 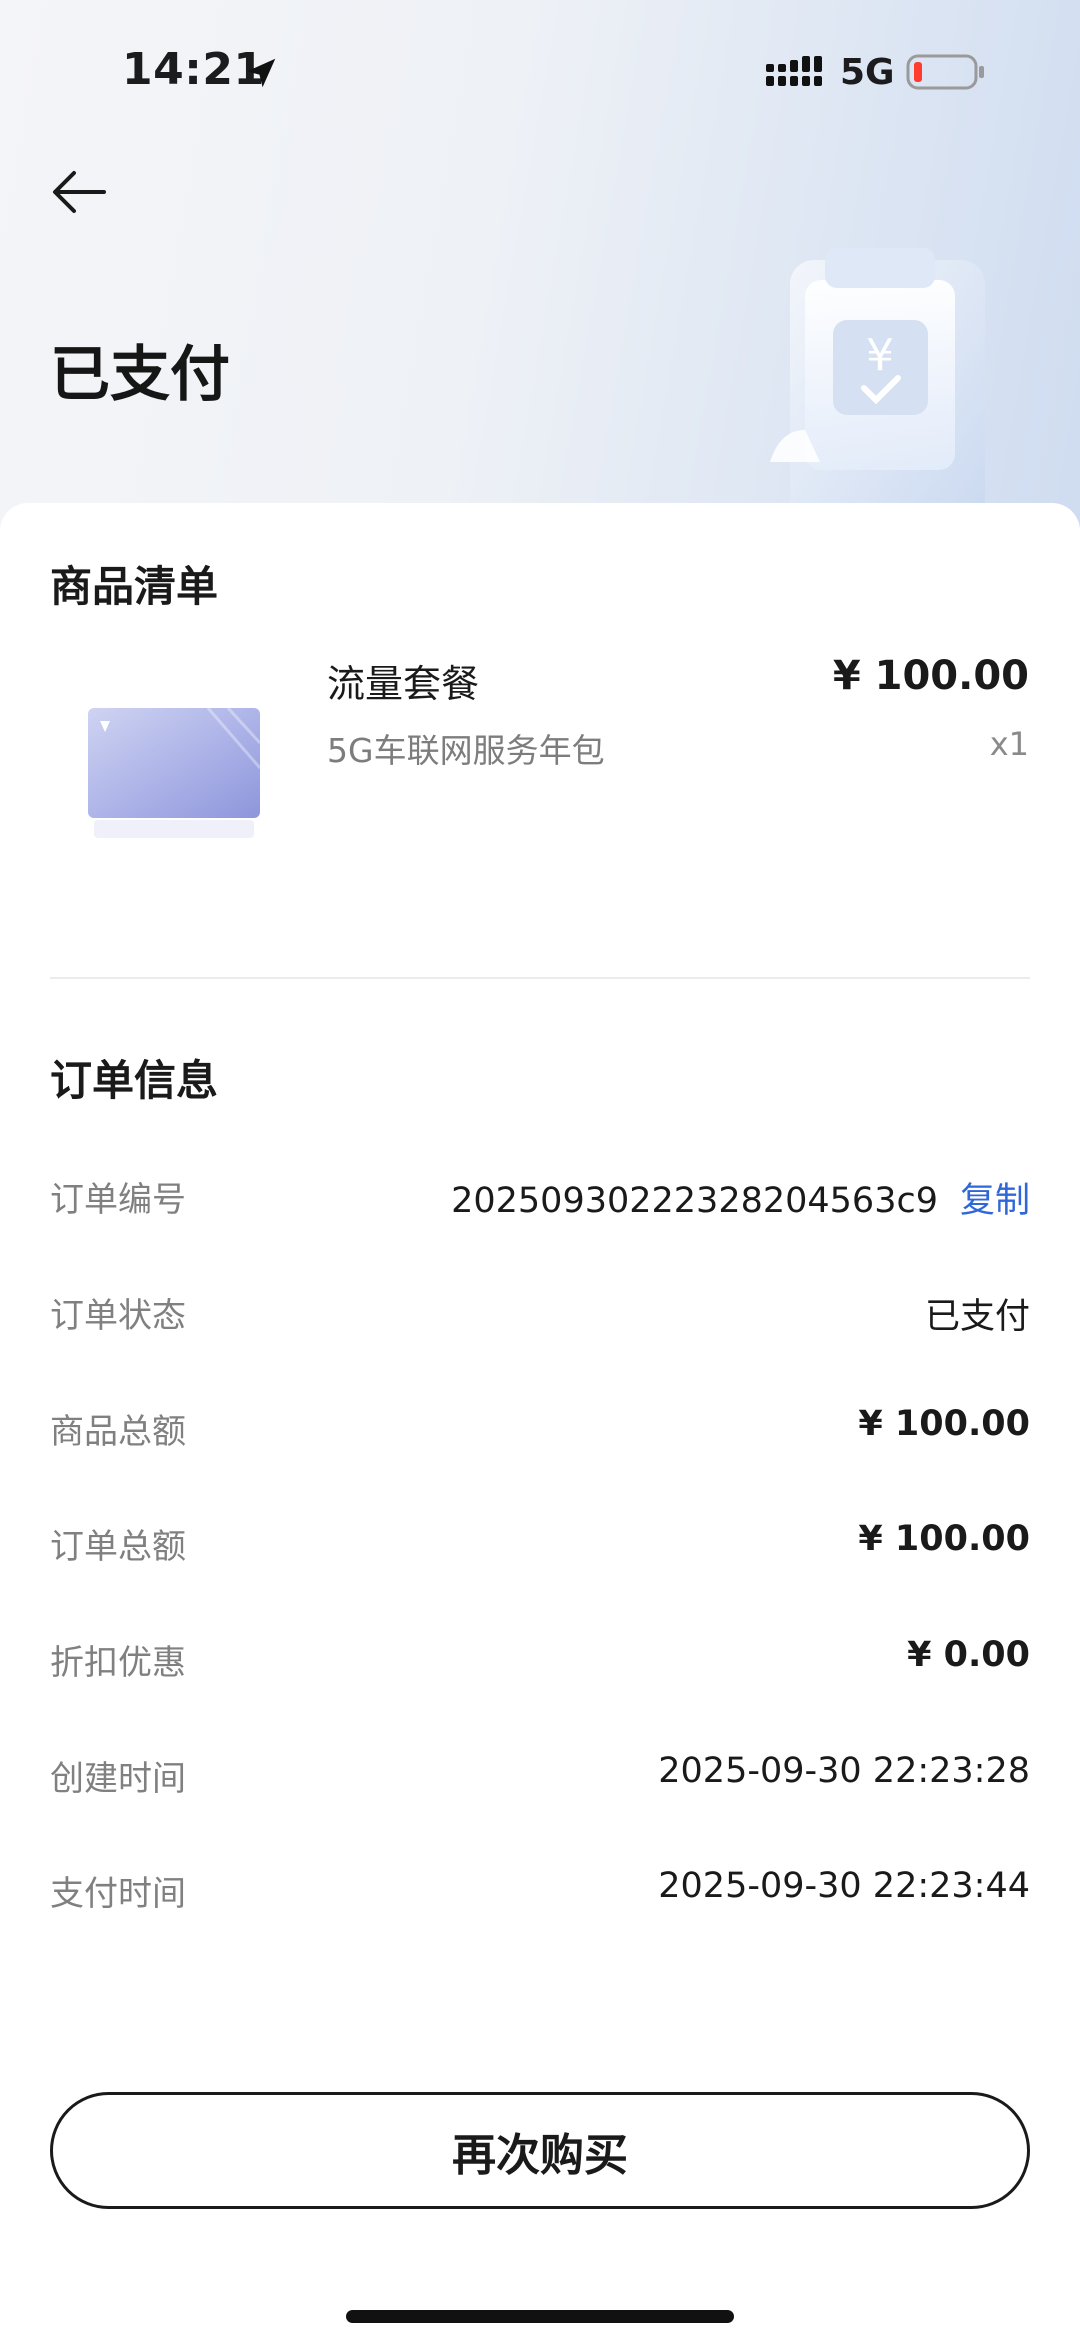 What do you see at coordinates (540, 1659) in the screenshot?
I see `discount-row: 折扣优惠 ¥ 0.00` at bounding box center [540, 1659].